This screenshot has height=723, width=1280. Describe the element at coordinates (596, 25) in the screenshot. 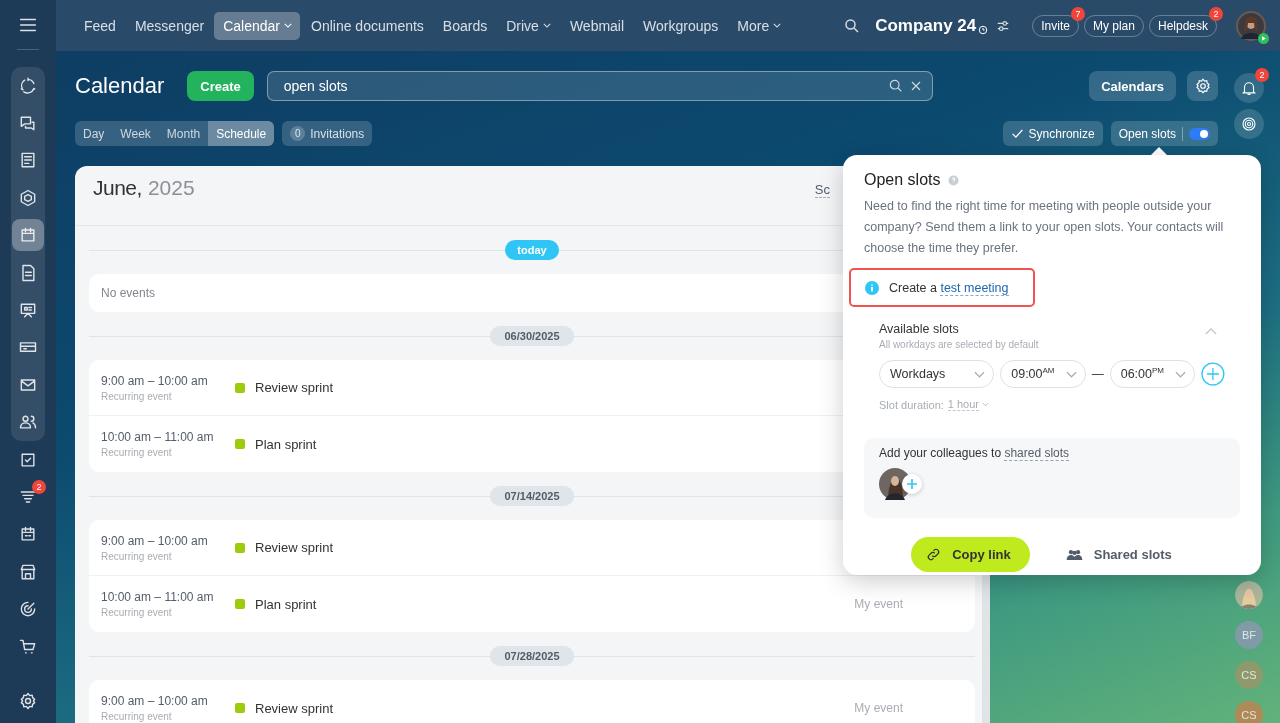

I see `nav-tab: Webmail` at that location.